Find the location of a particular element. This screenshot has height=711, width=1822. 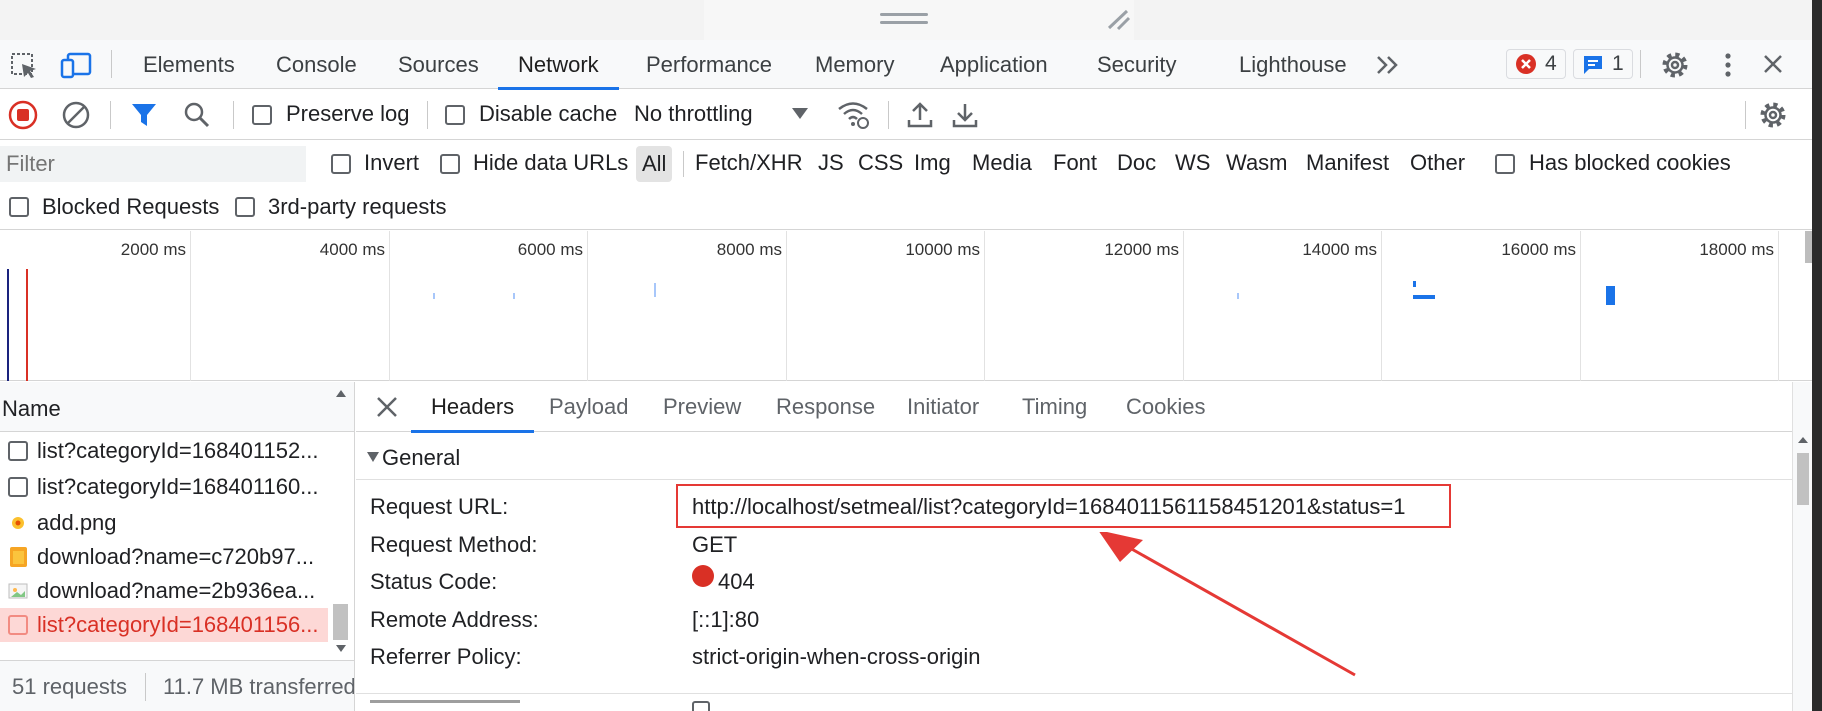

load-event-marker is located at coordinates (27, 325).